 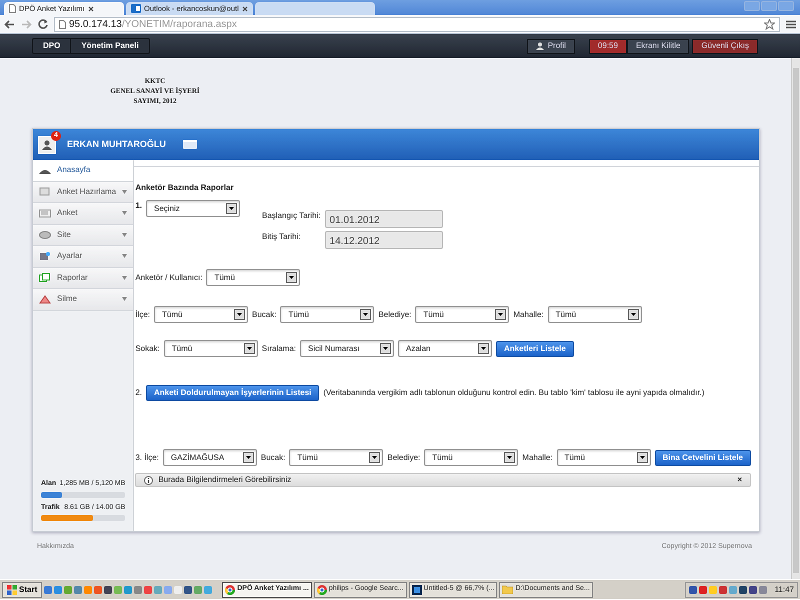 I want to click on lock-screen-button: Ekranı Kilitle, so click(x=658, y=46).